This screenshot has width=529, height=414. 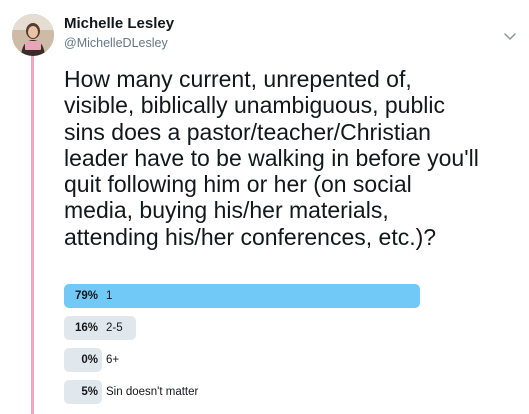 I want to click on poll-percent: 5%, so click(x=89, y=392).